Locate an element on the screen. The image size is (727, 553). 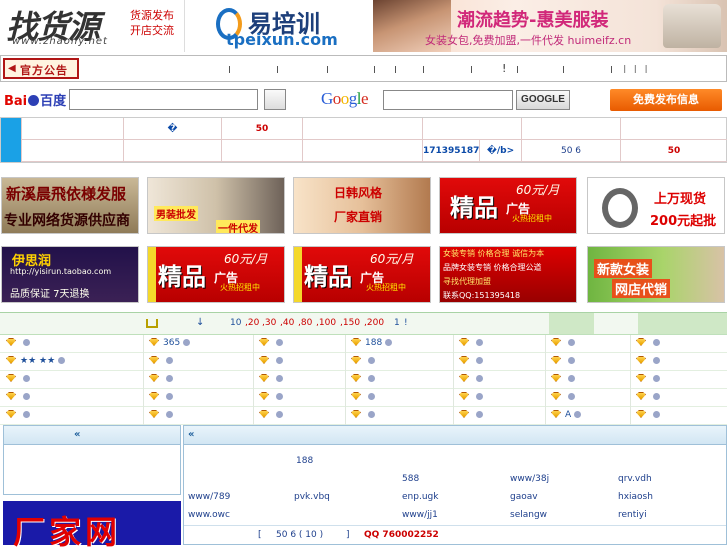
baidu-search-input is located at coordinates (163, 99).